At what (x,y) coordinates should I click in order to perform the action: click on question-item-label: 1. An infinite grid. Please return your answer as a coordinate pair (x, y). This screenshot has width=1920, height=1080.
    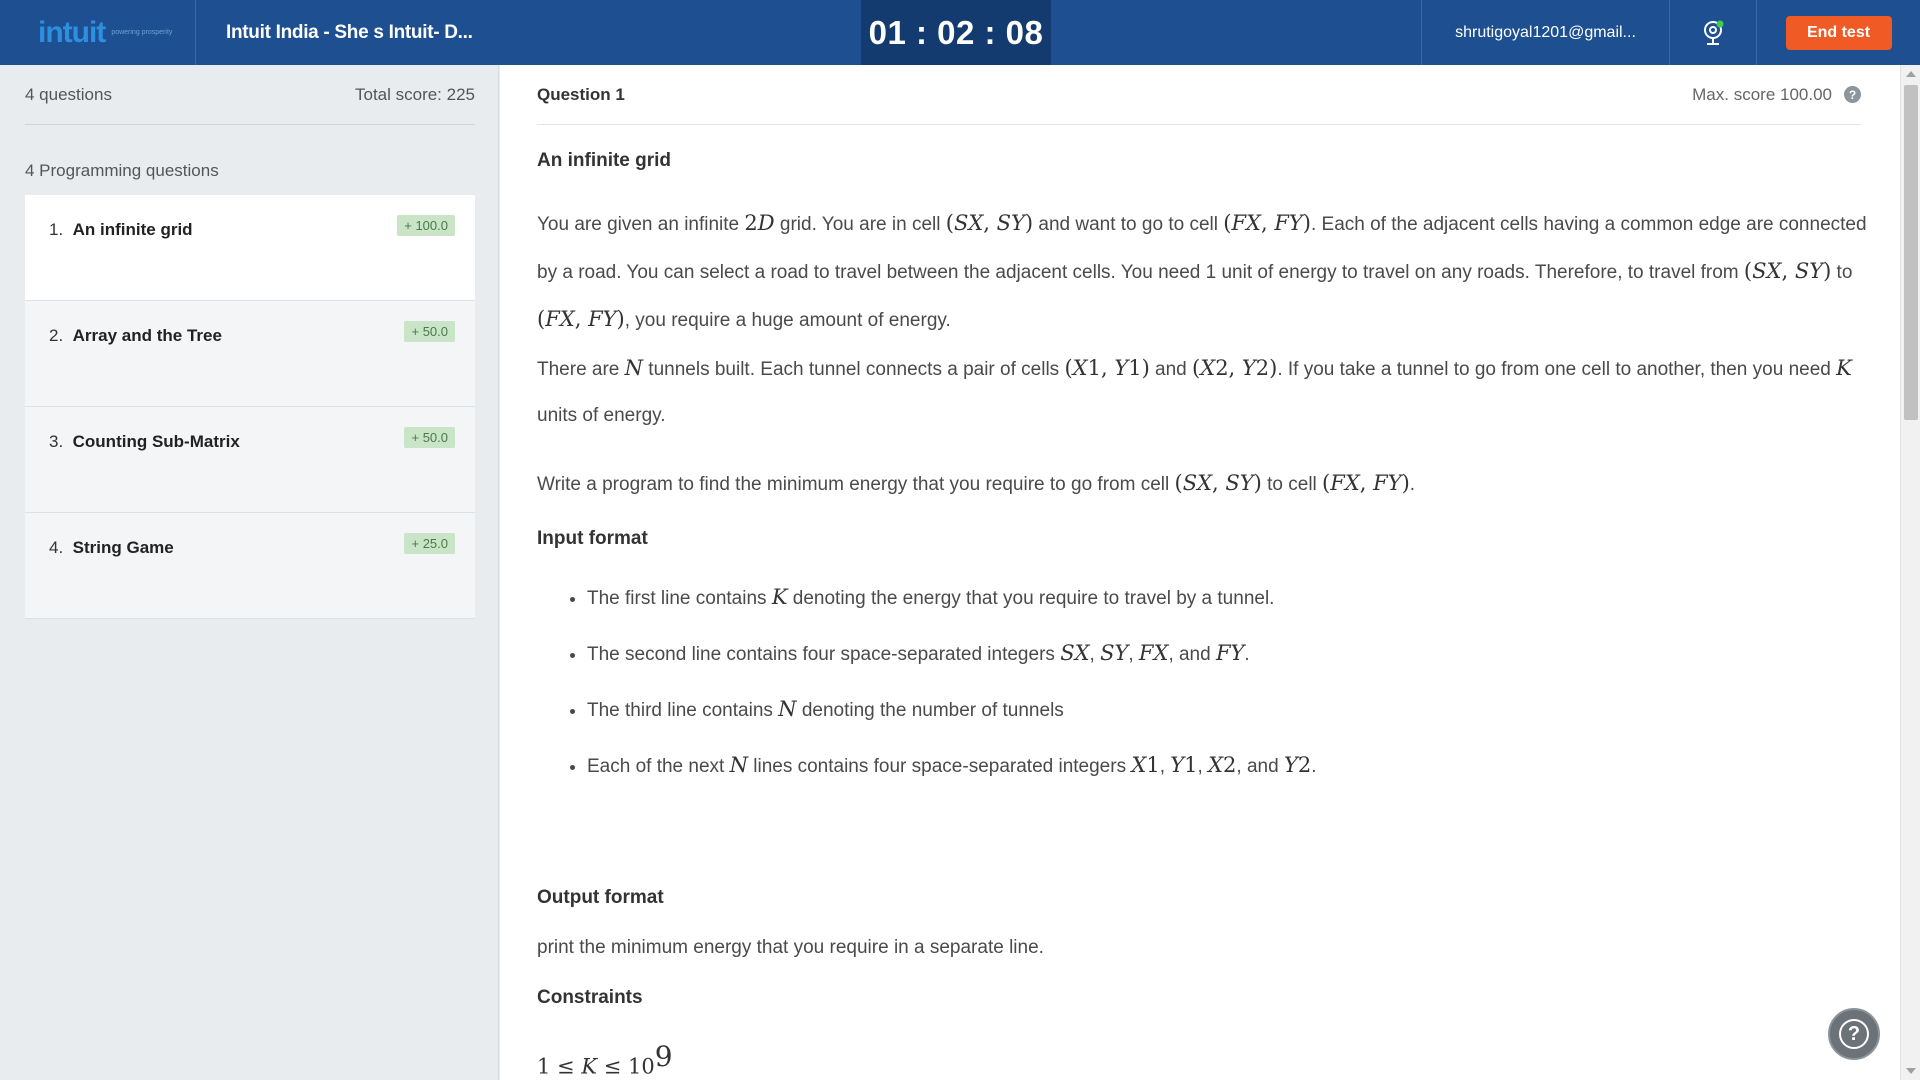
    Looking at the image, I should click on (121, 230).